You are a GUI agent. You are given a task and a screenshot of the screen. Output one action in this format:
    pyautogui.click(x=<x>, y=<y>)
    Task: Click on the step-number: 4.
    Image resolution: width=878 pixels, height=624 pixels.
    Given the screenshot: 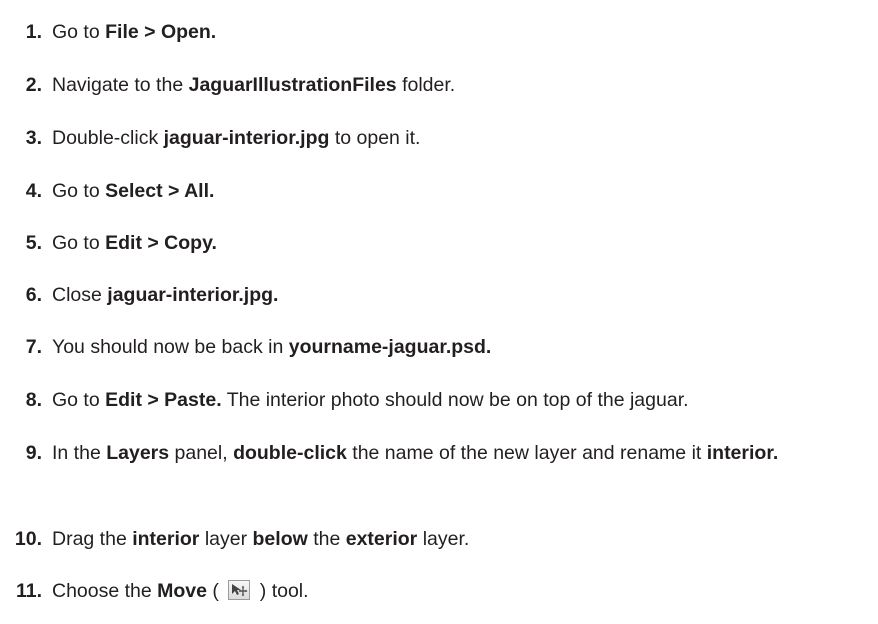 What is the action you would take?
    pyautogui.click(x=33, y=191)
    